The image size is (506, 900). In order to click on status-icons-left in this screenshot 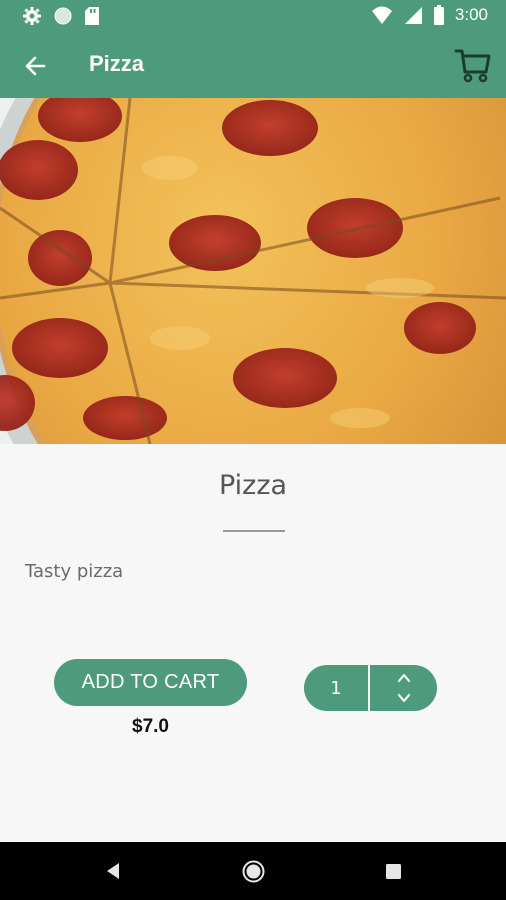, I will do `click(61, 16)`.